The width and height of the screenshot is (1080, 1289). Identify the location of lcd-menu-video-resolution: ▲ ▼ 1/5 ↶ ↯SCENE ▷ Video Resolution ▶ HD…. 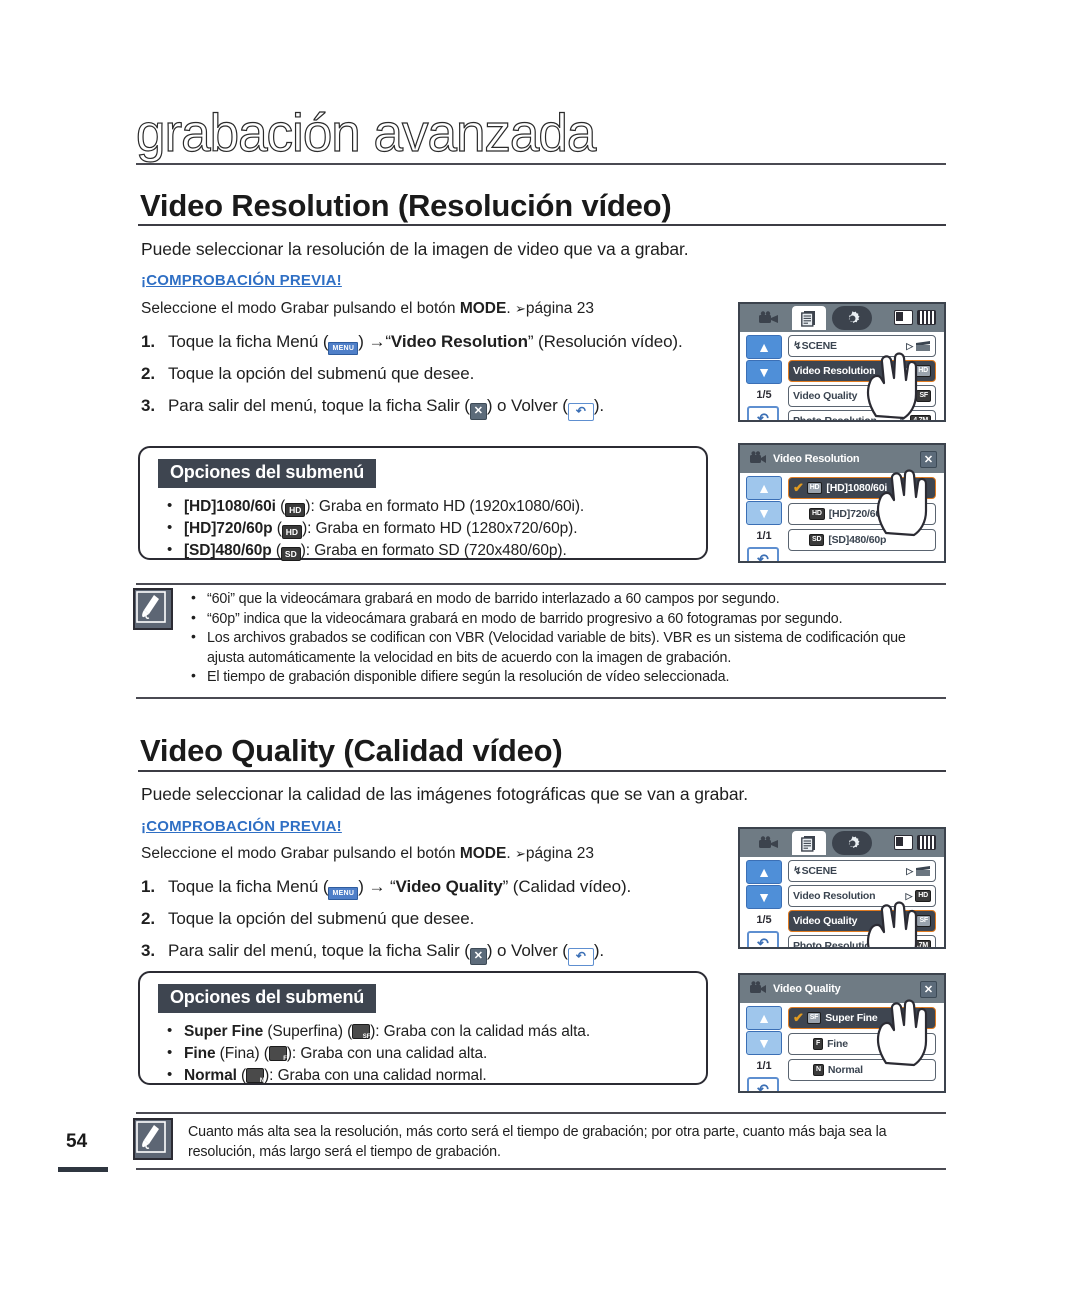
(842, 362).